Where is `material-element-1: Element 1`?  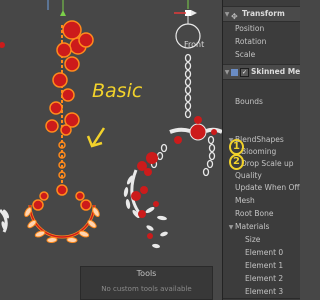 material-element-1: Element 1 is located at coordinates (261, 265).